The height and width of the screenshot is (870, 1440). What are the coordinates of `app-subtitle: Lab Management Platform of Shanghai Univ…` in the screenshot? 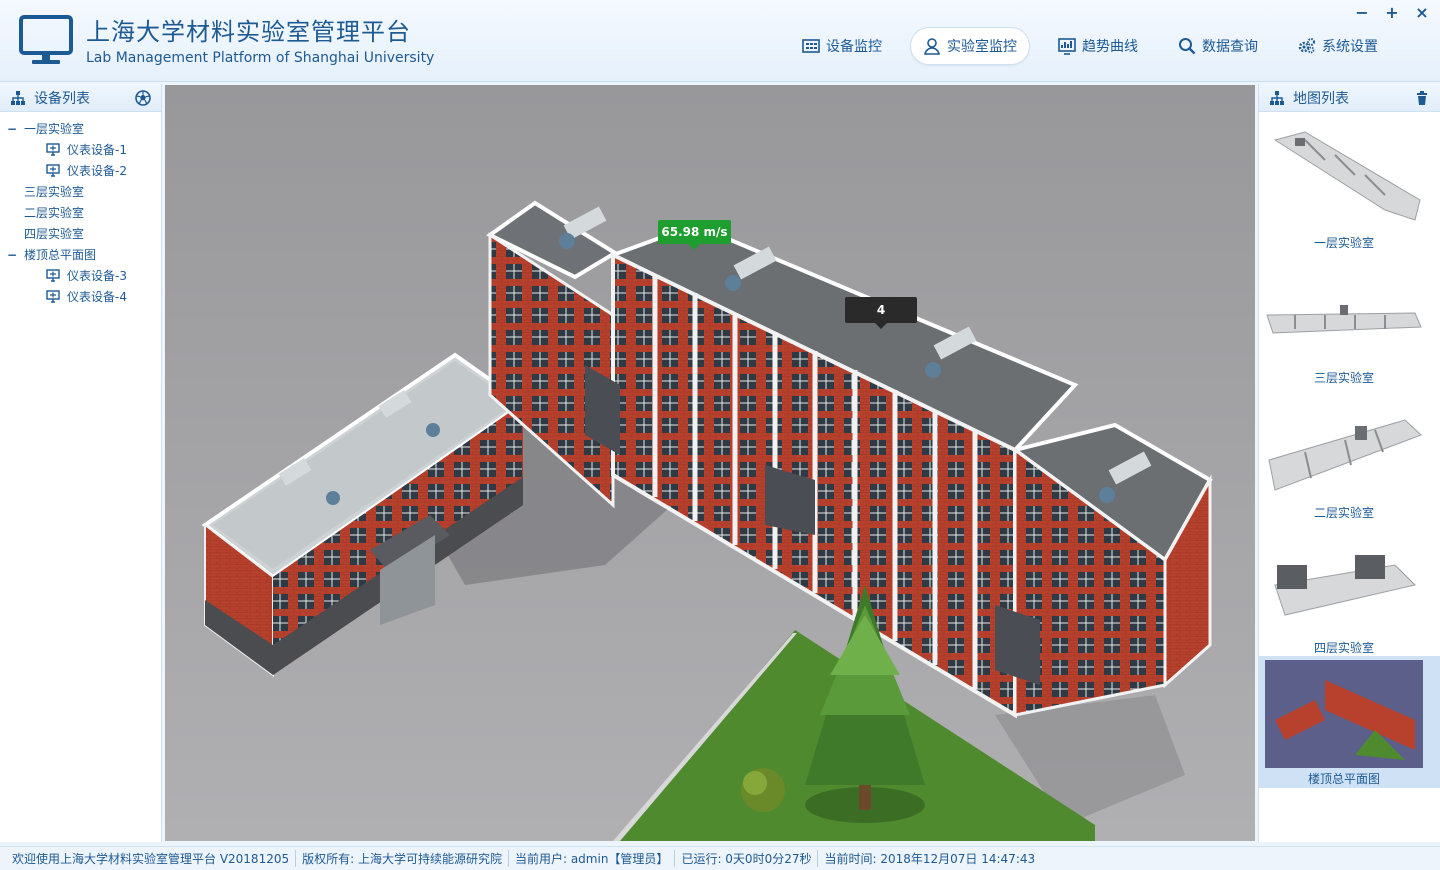 It's located at (260, 58).